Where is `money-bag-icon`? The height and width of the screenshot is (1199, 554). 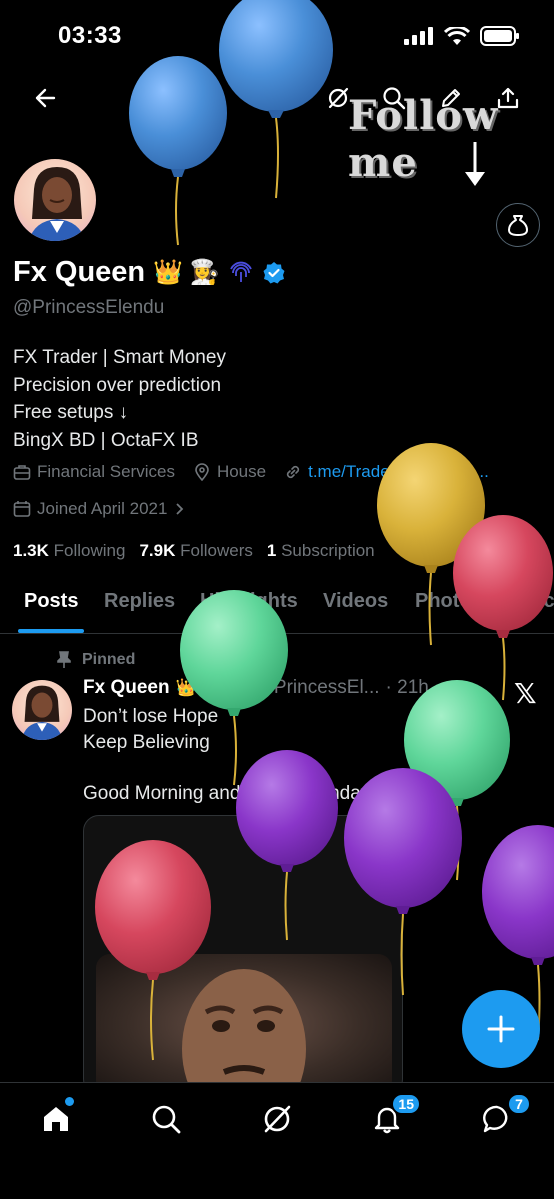 money-bag-icon is located at coordinates (518, 225).